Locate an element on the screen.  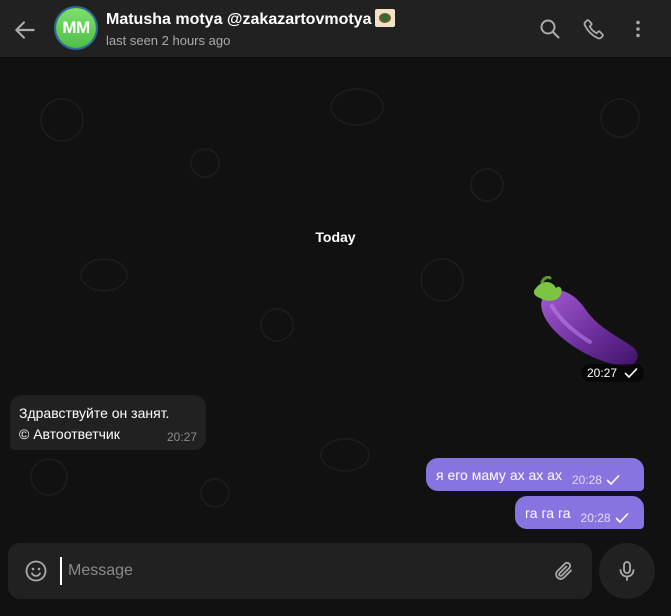
smile-icon is located at coordinates (36, 571).